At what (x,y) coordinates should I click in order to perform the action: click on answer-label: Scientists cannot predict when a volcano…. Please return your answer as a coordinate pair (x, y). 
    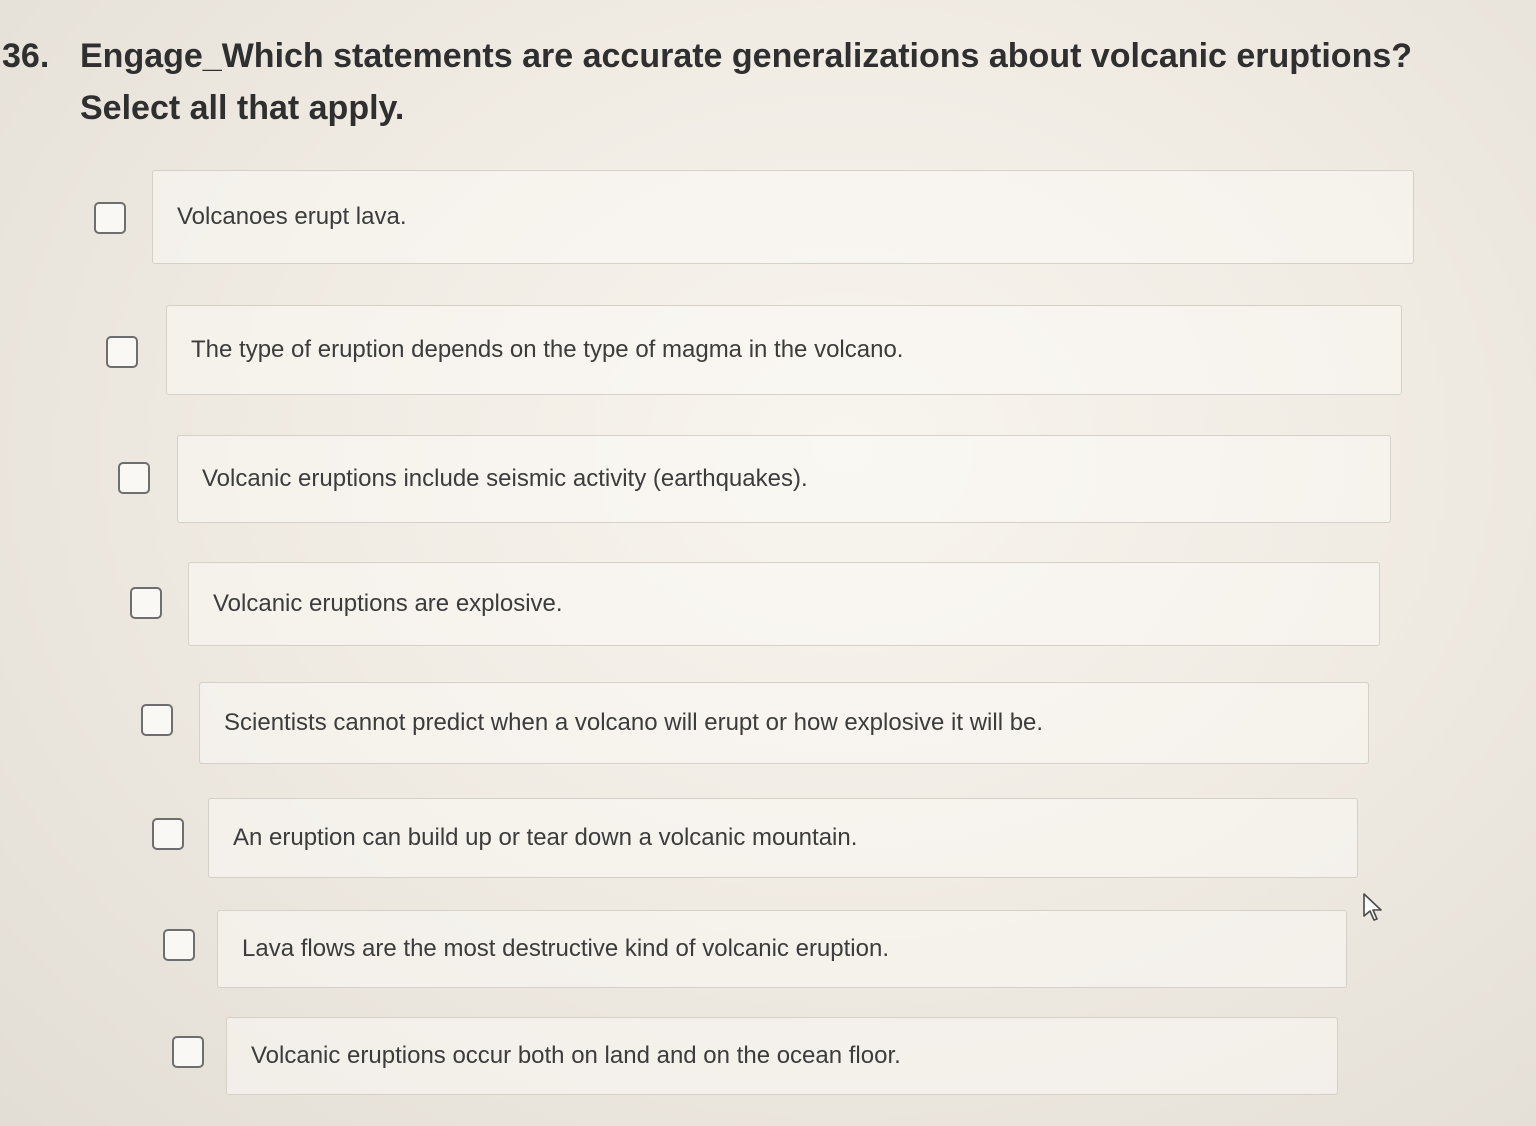
    Looking at the image, I should click on (634, 722).